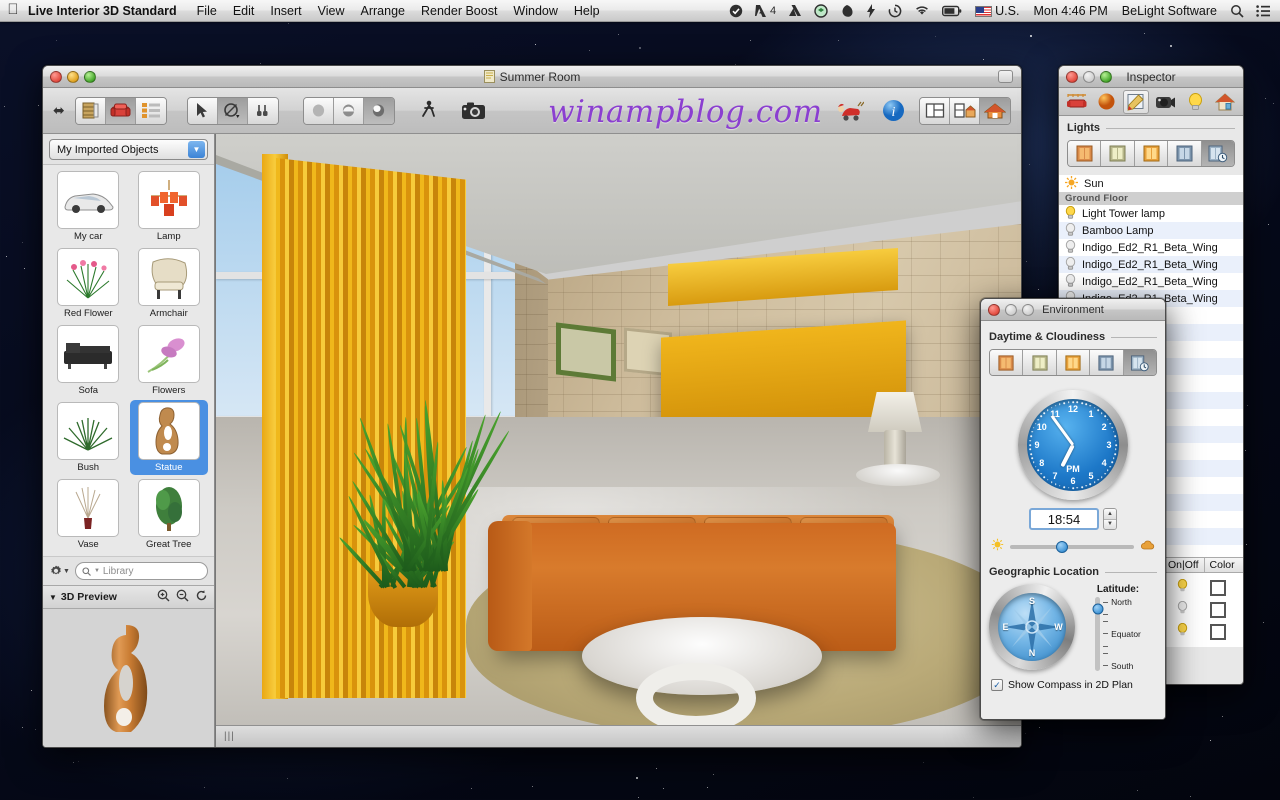 This screenshot has height=800, width=1280. Describe the element at coordinates (141, 571) in the screenshot. I see `library-search-input: ▼ Library` at that location.